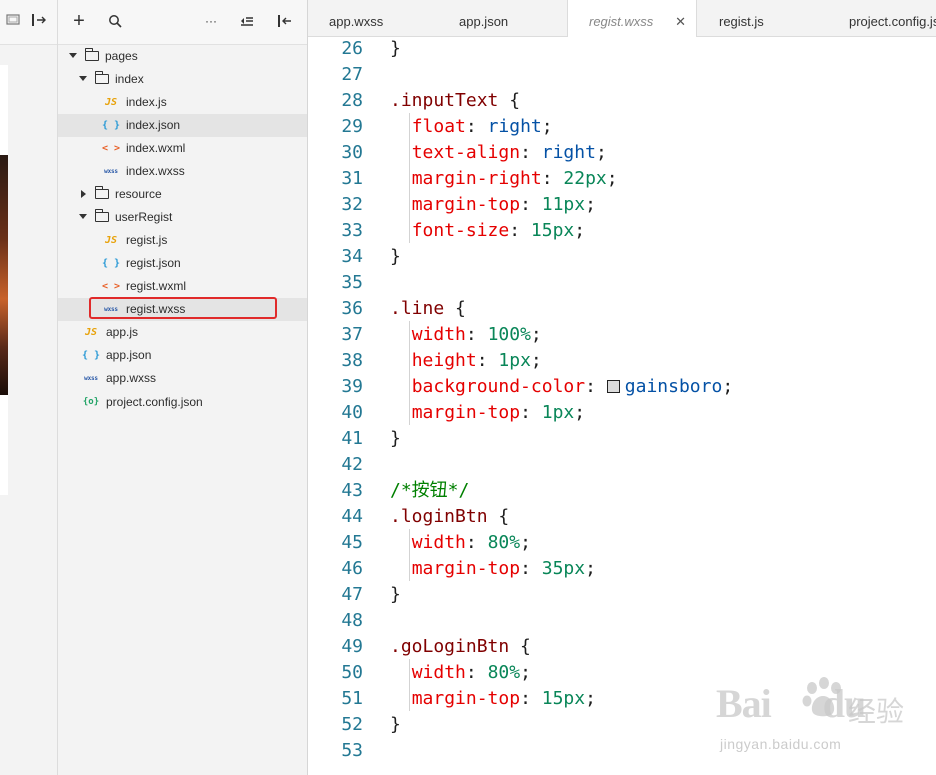  Describe the element at coordinates (622, 413) in the screenshot. I see `code-line: 40 margin-top: 1px;` at that location.